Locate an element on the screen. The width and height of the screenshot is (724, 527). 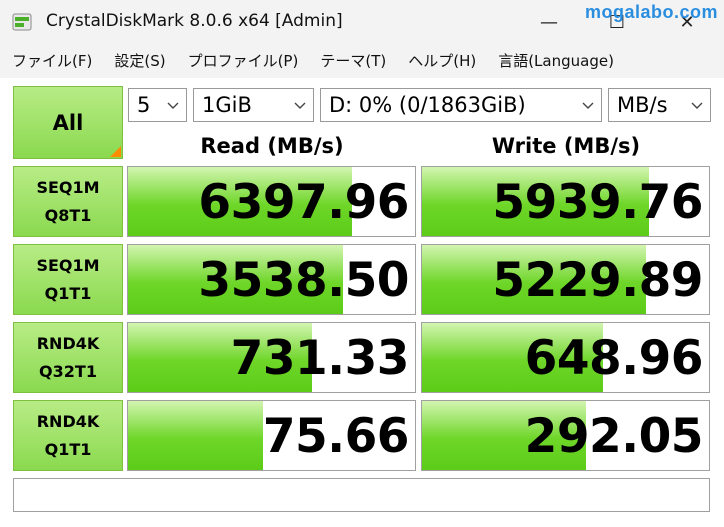
read-result: 3538.50 is located at coordinates (271, 279).